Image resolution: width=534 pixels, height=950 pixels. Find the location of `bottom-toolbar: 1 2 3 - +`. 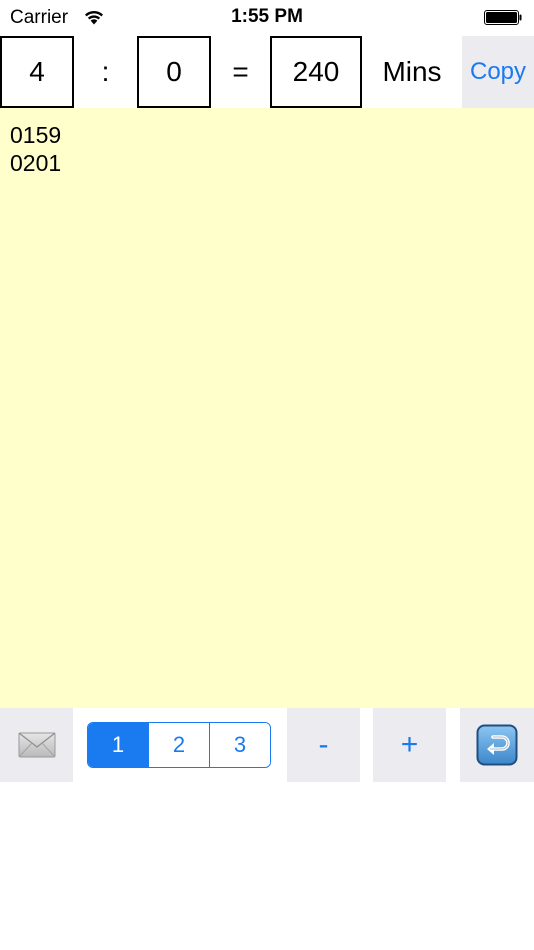

bottom-toolbar: 1 2 3 - + is located at coordinates (267, 745).